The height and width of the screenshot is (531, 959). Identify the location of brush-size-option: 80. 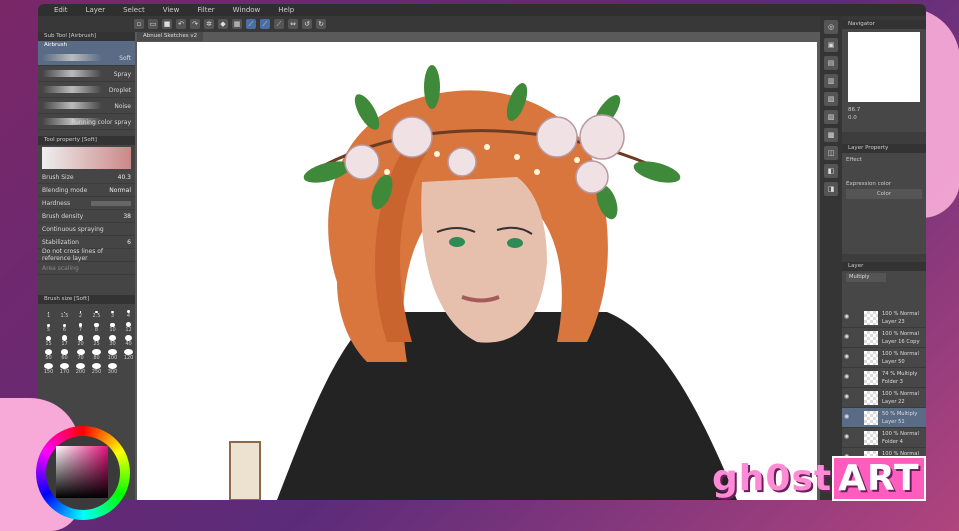
(96, 355).